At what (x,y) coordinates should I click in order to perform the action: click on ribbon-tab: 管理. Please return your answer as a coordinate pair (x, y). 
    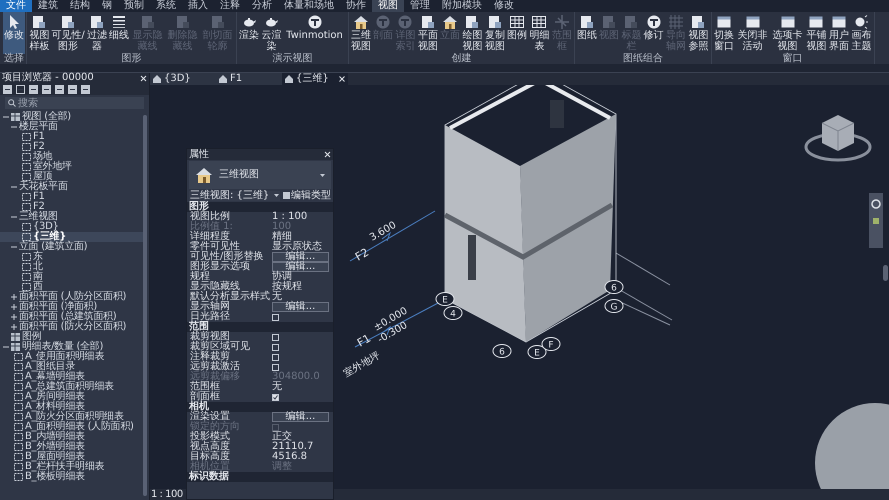
    Looking at the image, I should click on (420, 6).